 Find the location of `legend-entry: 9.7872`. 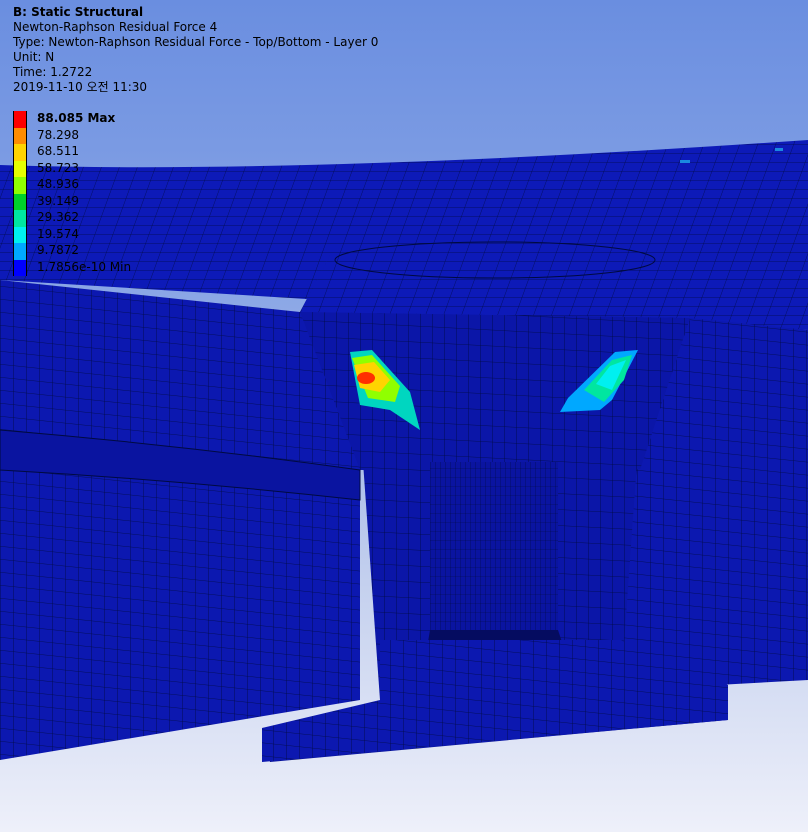

legend-entry: 9.7872 is located at coordinates (83, 251).